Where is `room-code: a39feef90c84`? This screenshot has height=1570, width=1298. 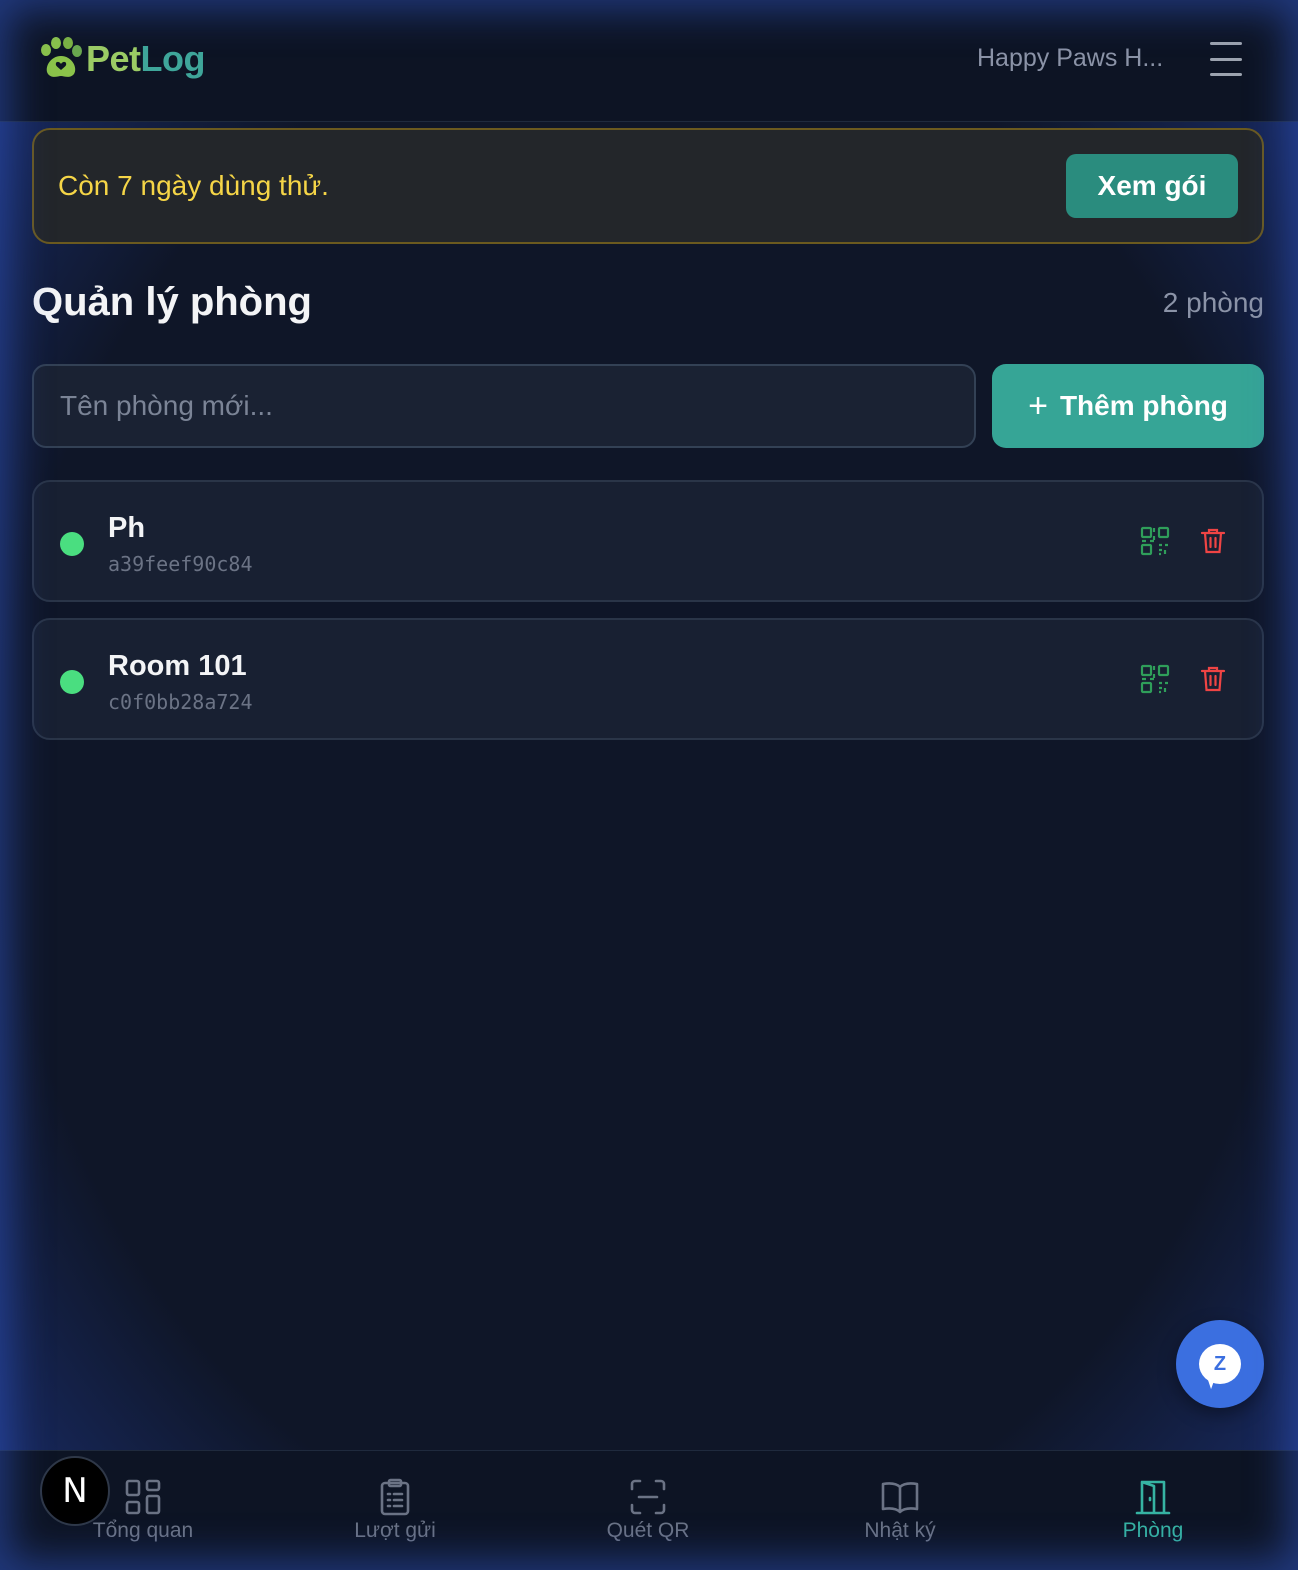 room-code: a39feef90c84 is located at coordinates (180, 564).